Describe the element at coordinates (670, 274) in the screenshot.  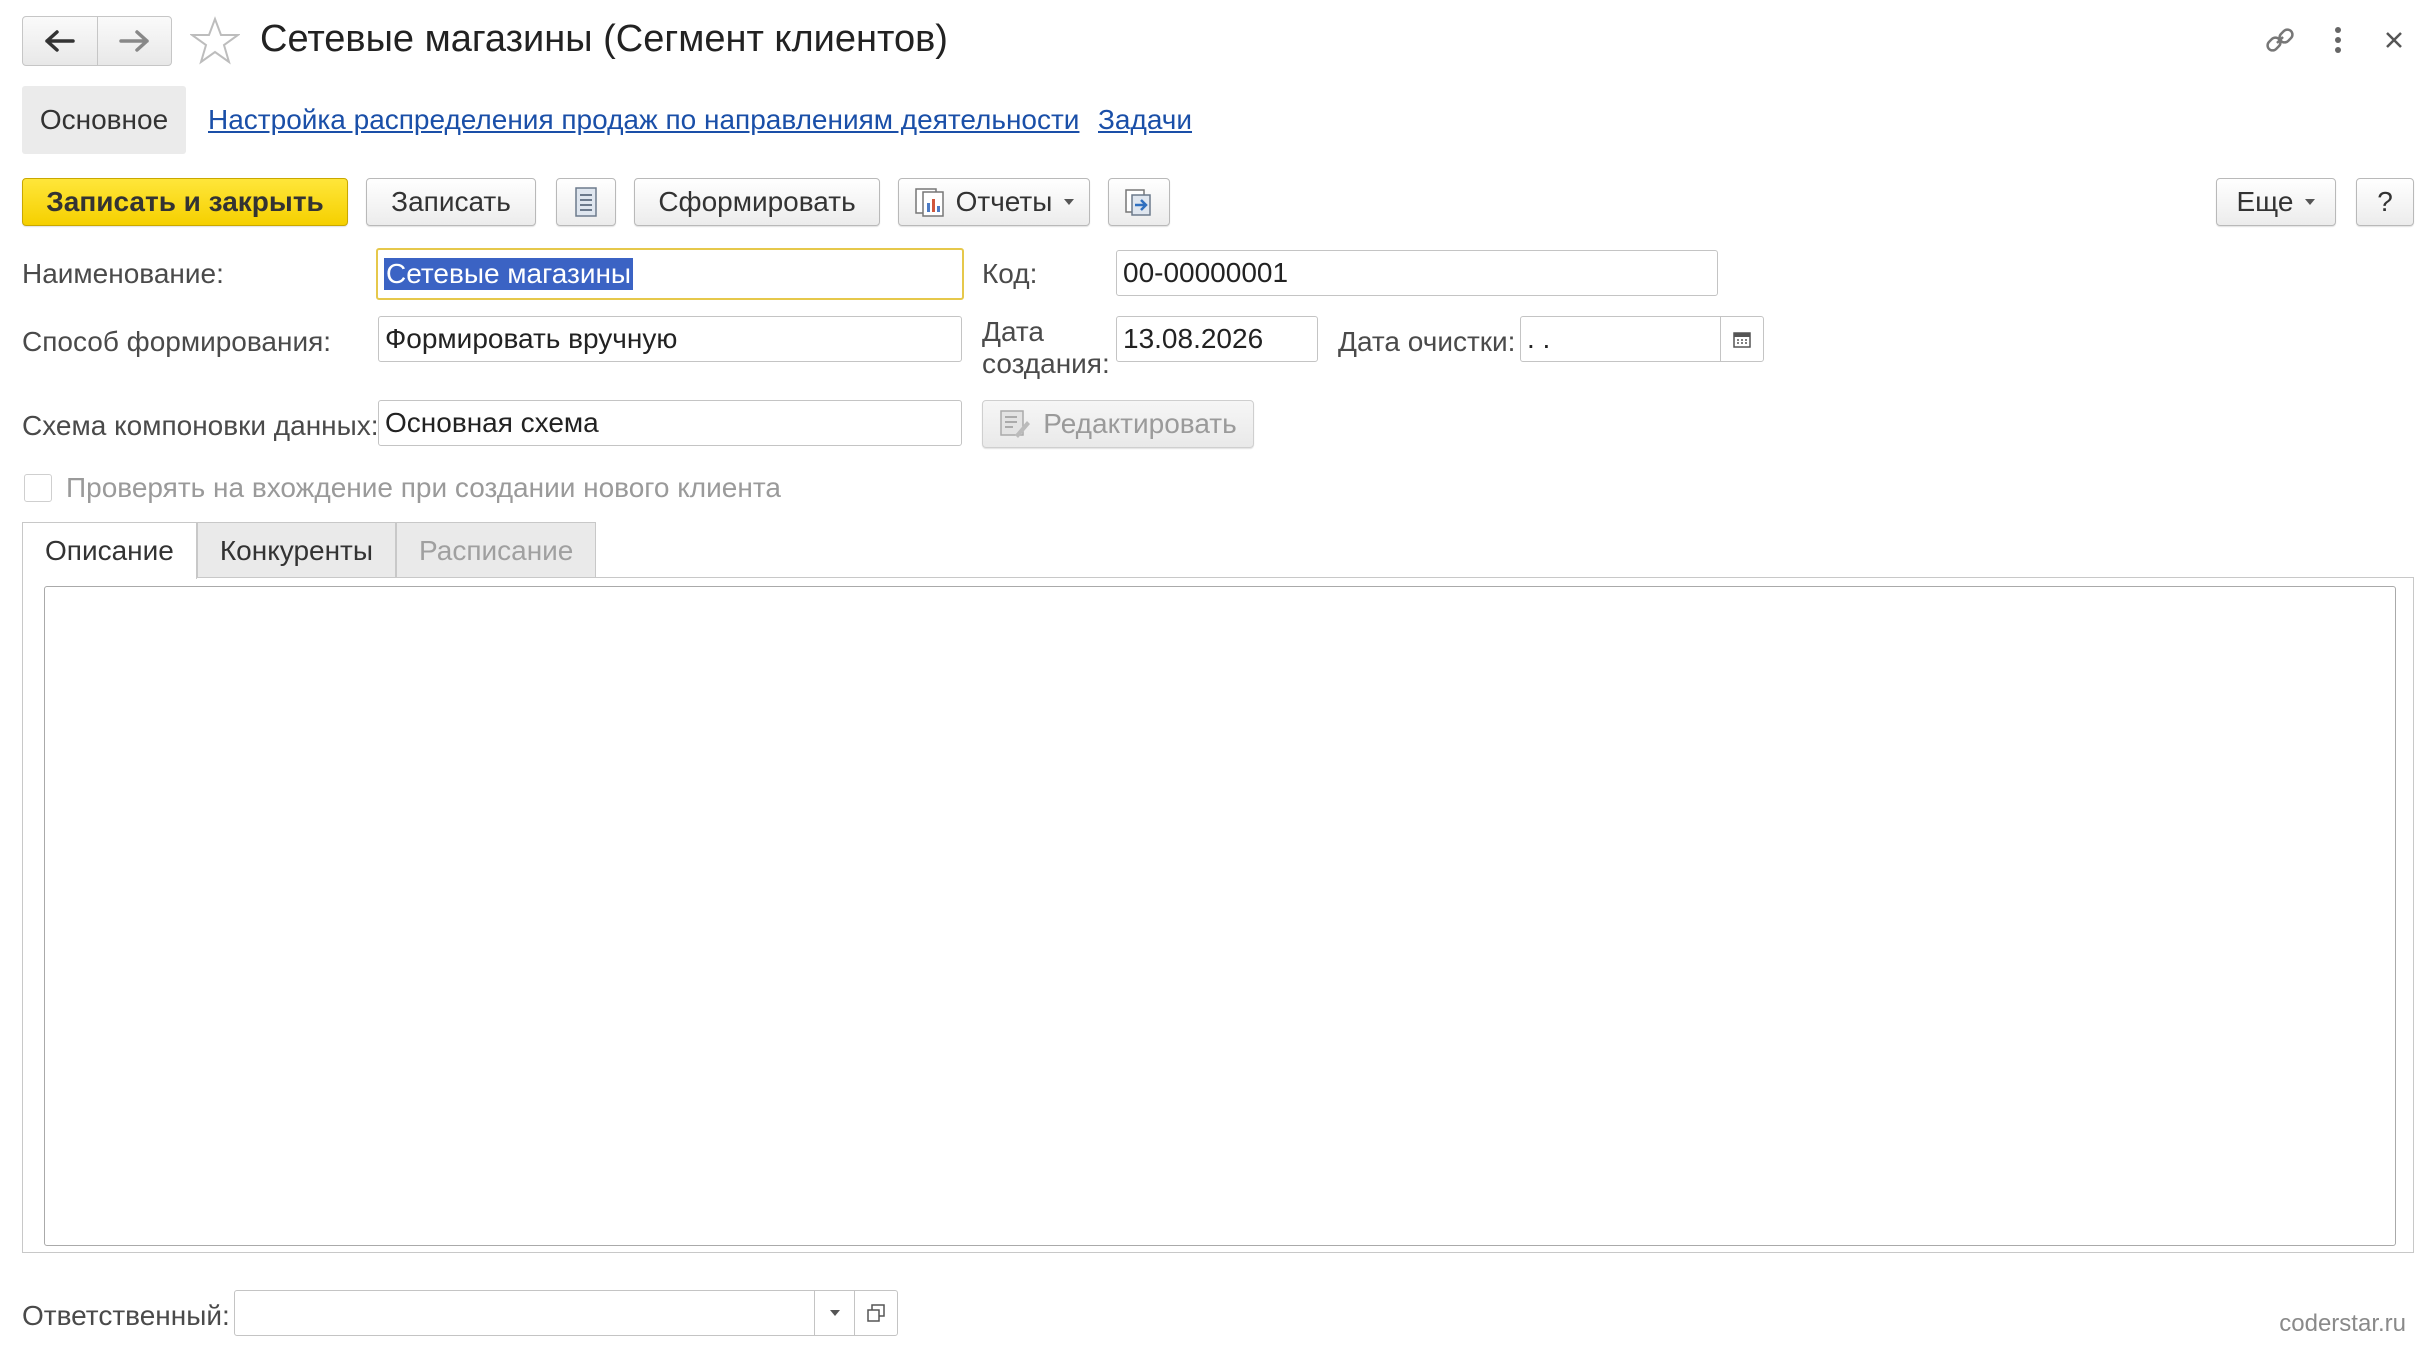
I see `name-field: Сетевые магазины` at that location.